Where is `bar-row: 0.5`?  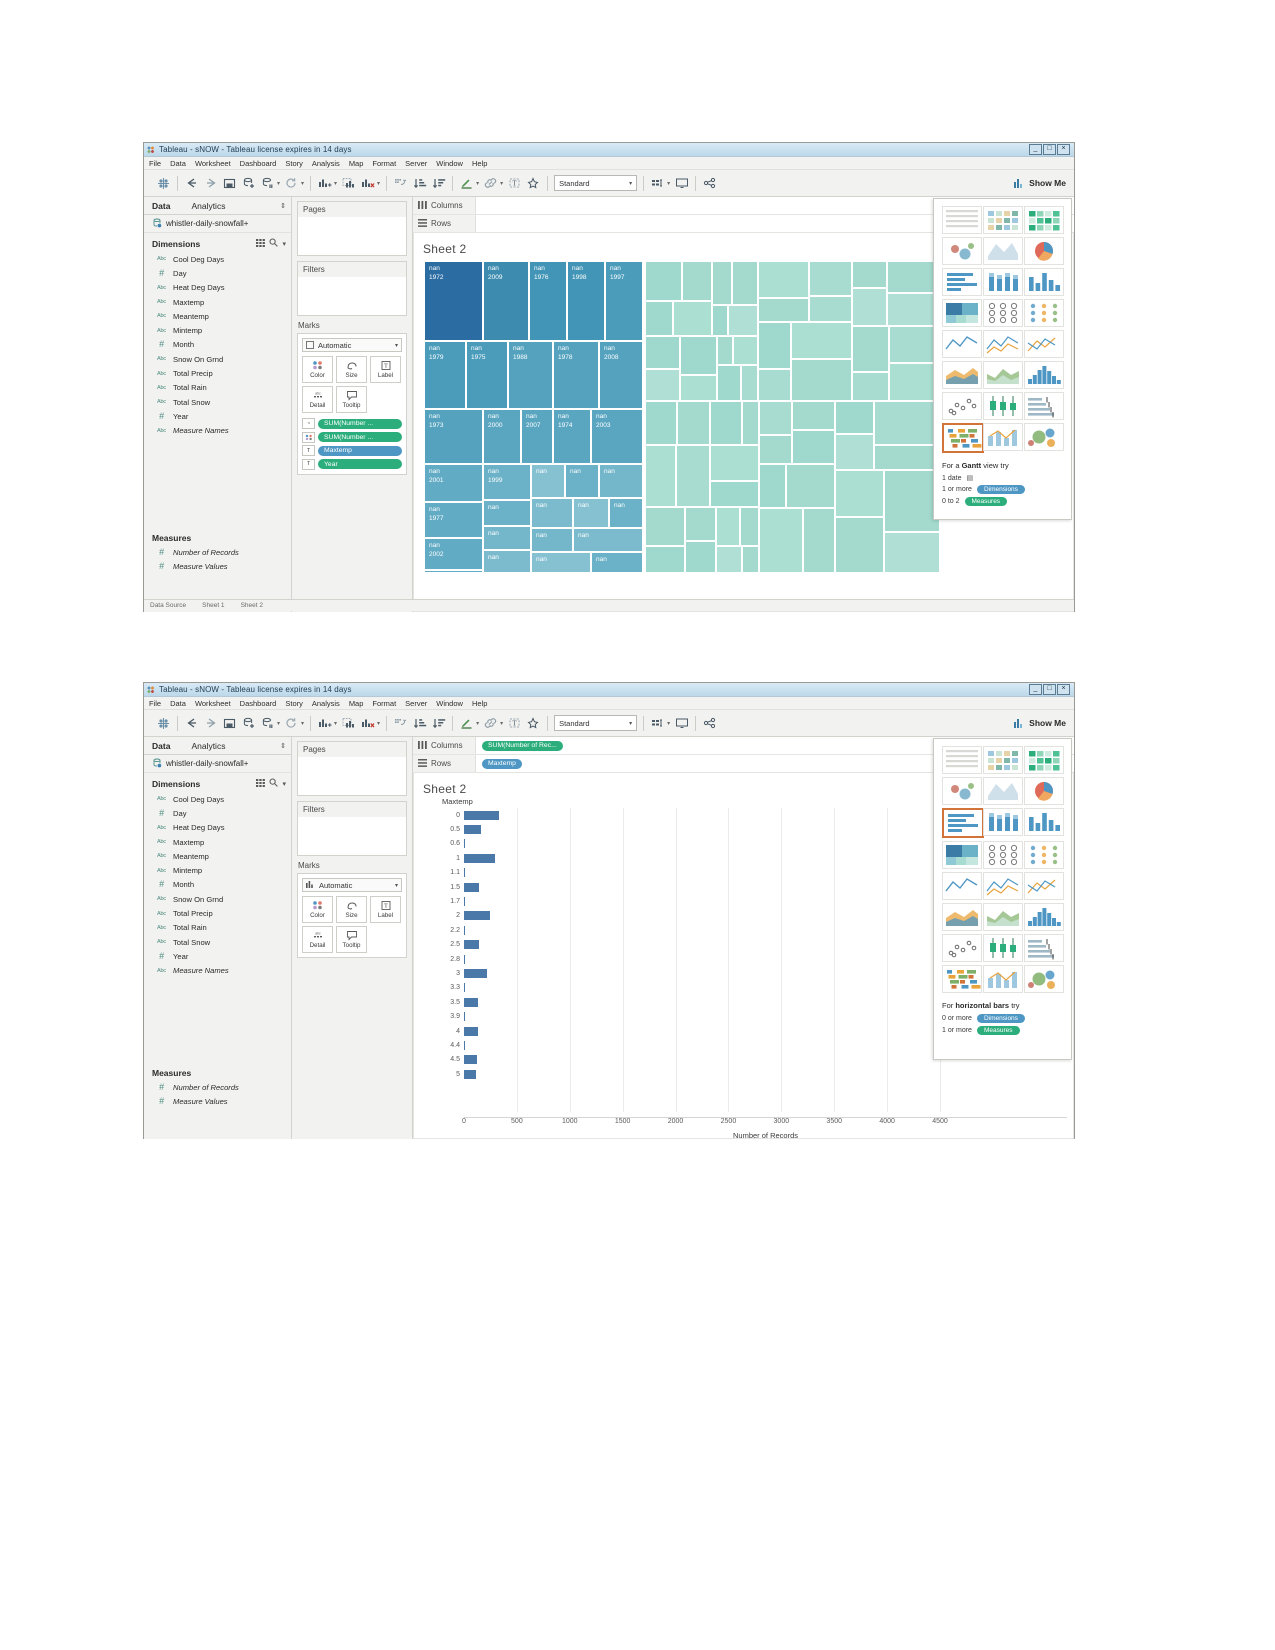 bar-row: 0.5 is located at coordinates (460, 829).